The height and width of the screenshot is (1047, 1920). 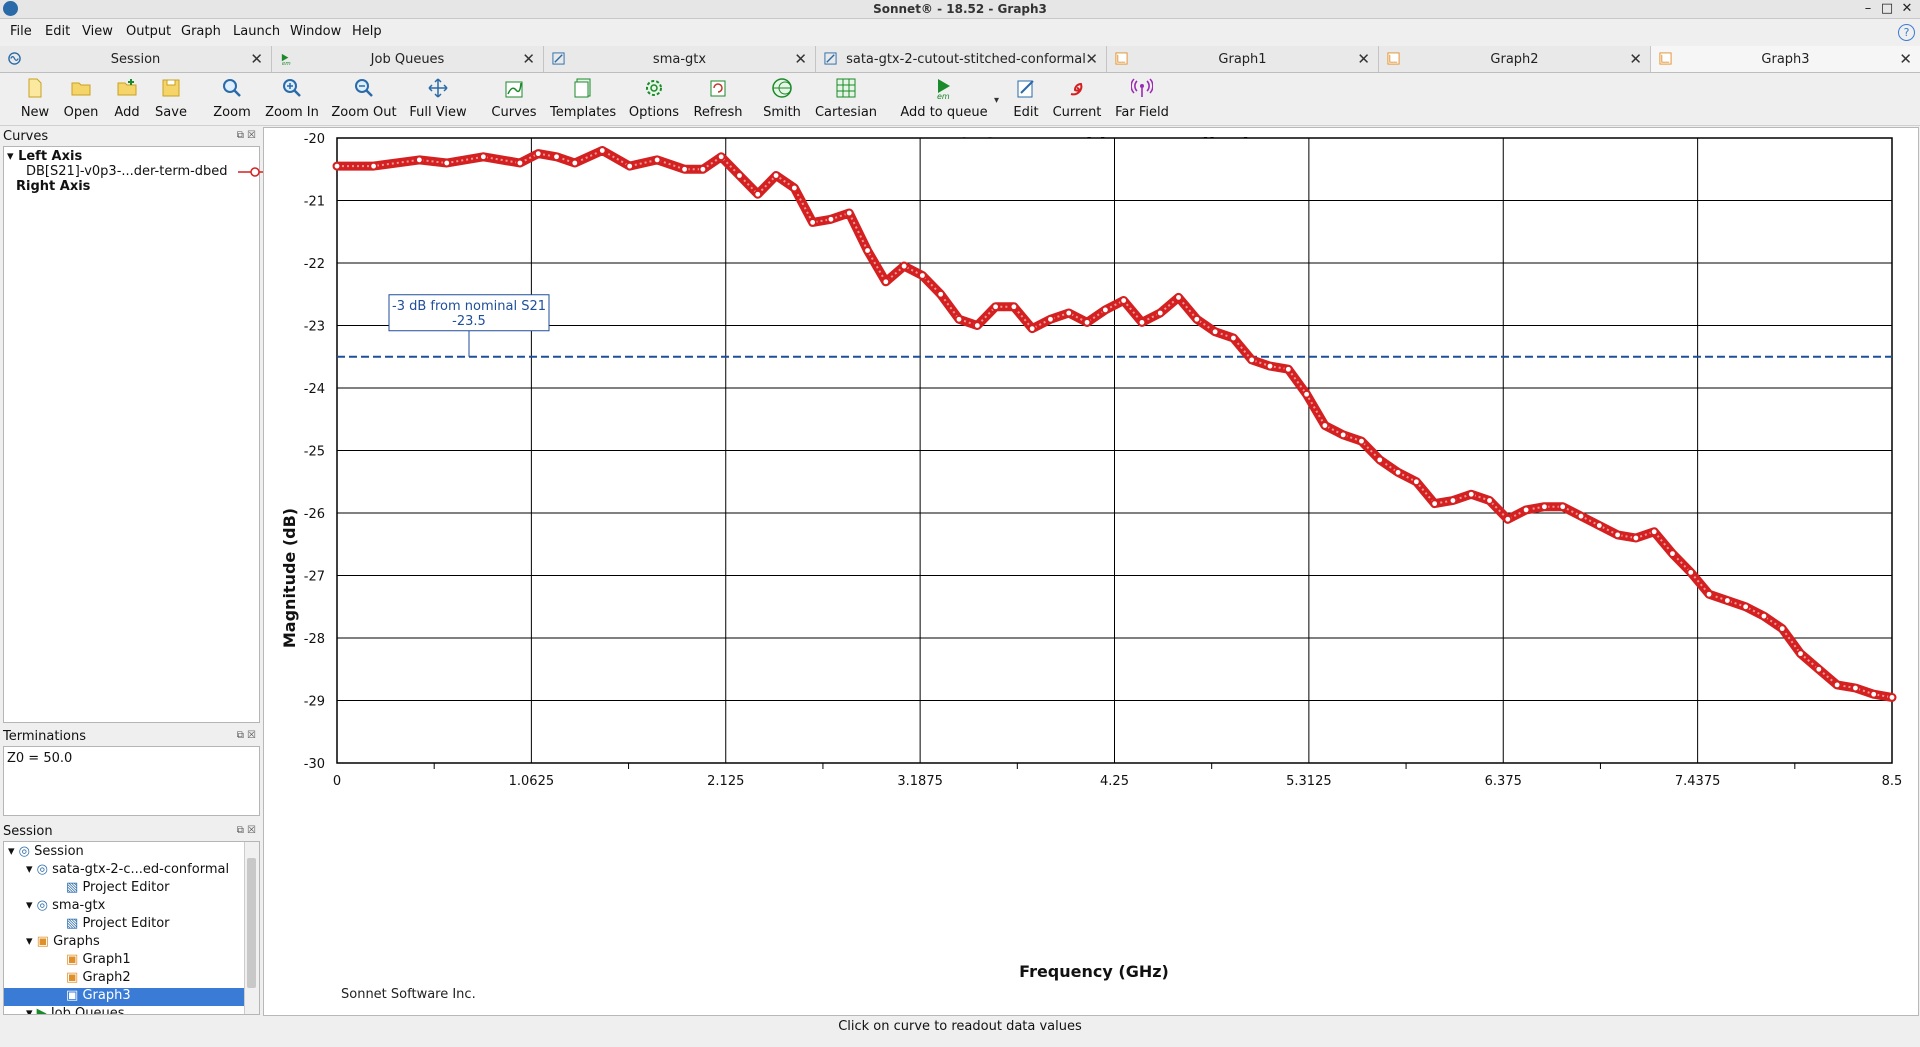 What do you see at coordinates (654, 88) in the screenshot?
I see `gear-icon` at bounding box center [654, 88].